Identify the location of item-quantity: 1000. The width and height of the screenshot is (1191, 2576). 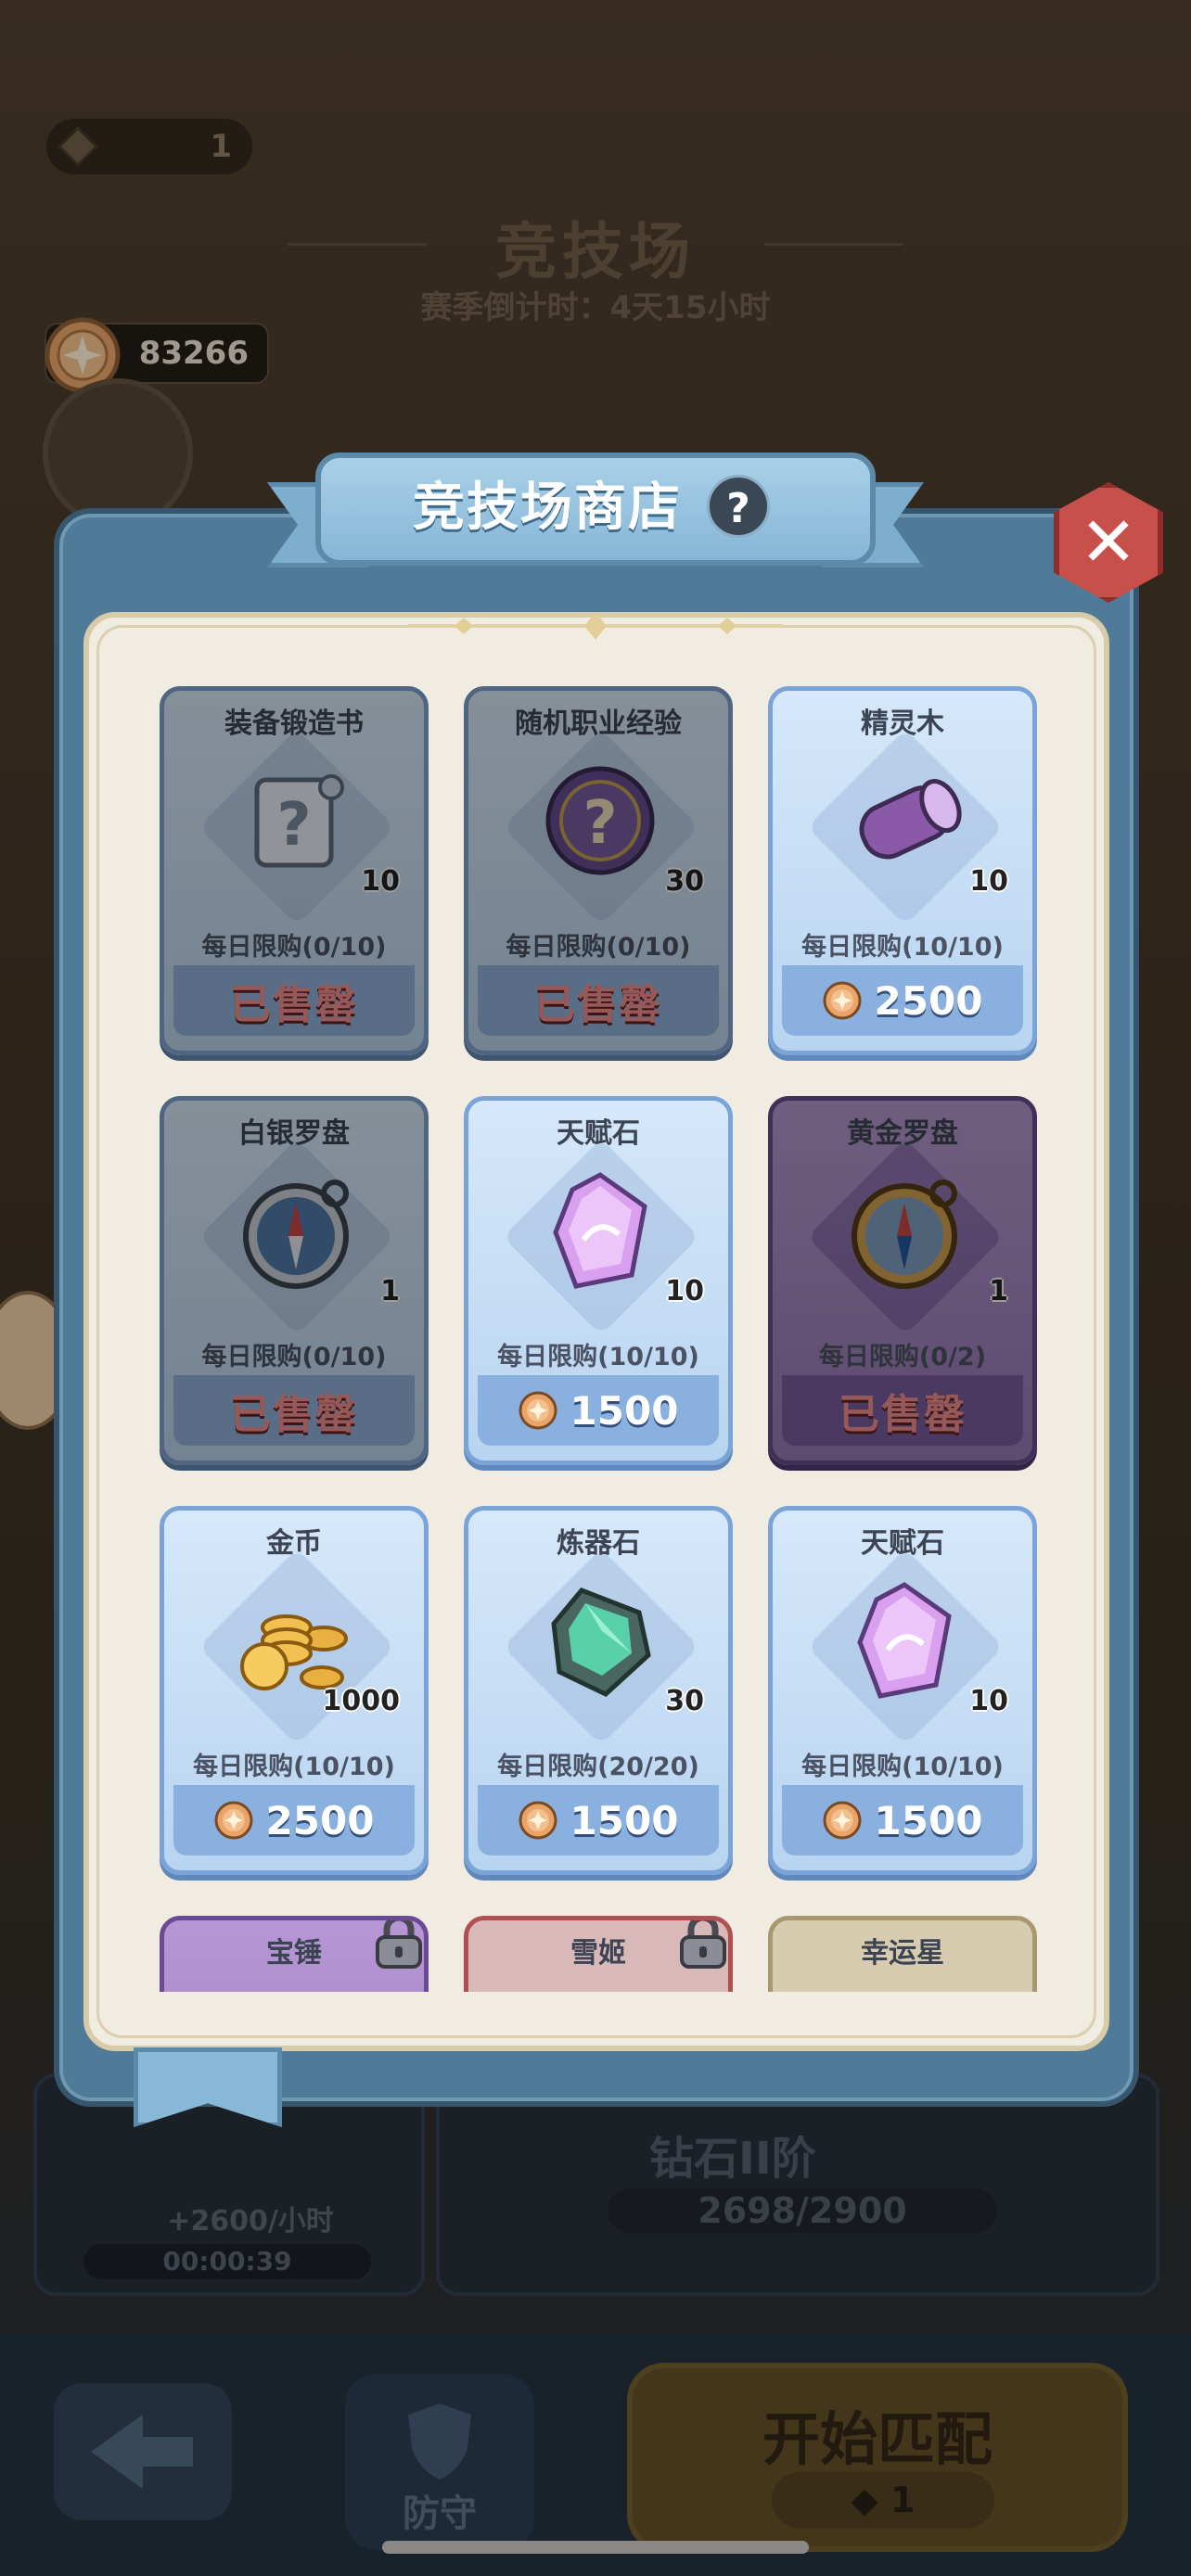
(361, 1701).